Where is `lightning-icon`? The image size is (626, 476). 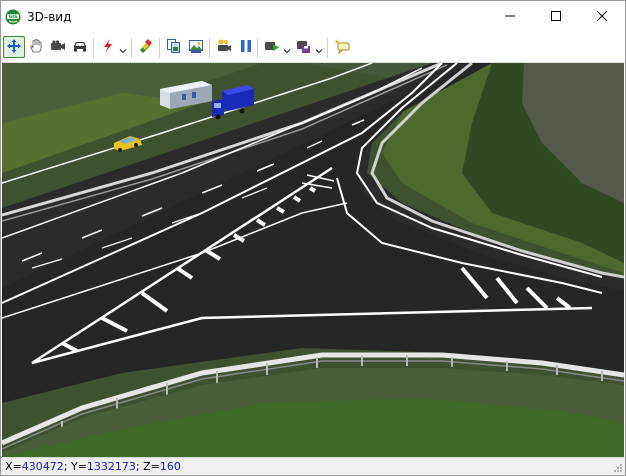 lightning-icon is located at coordinates (108, 47).